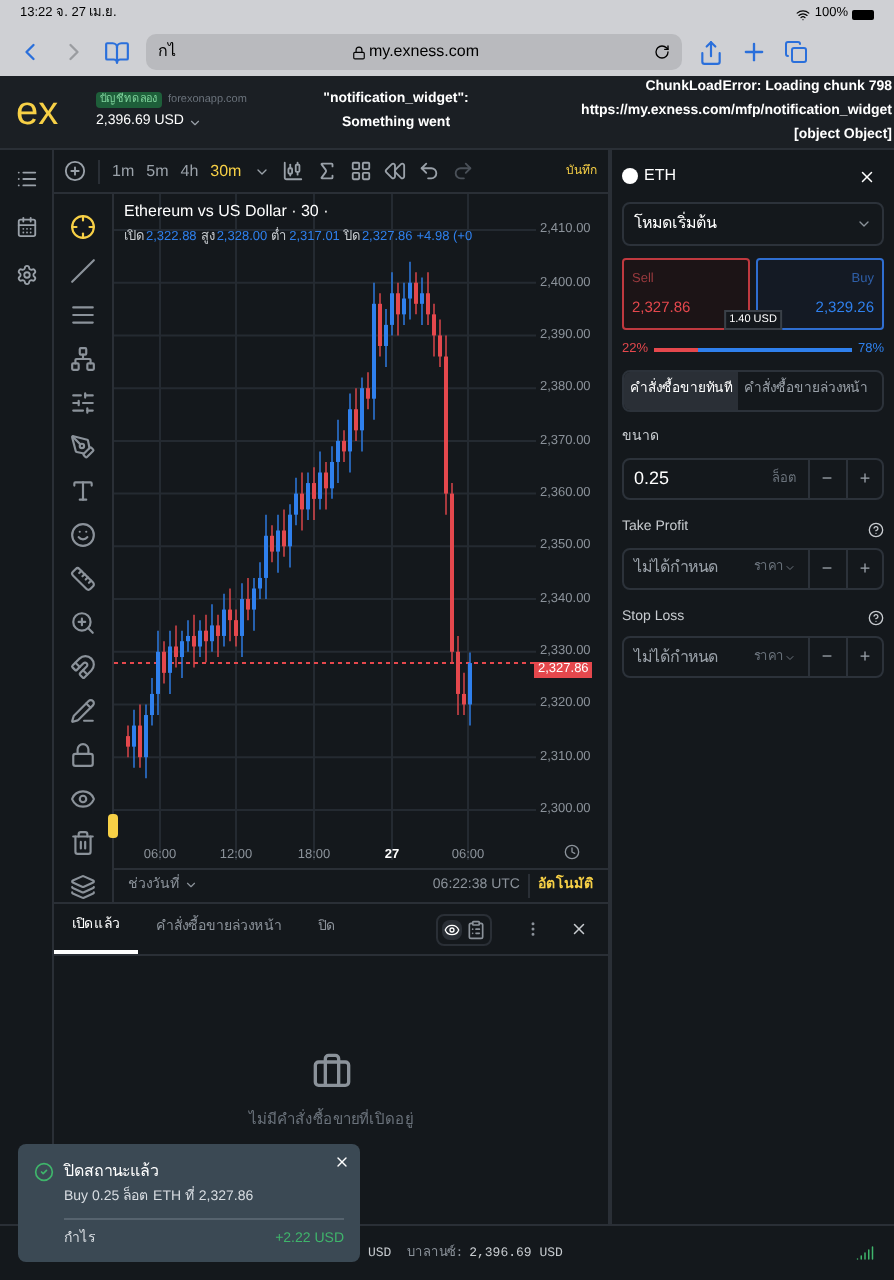 Image resolution: width=894 pixels, height=1280 pixels. Describe the element at coordinates (83, 887) in the screenshot. I see `layers-tool-icon` at that location.